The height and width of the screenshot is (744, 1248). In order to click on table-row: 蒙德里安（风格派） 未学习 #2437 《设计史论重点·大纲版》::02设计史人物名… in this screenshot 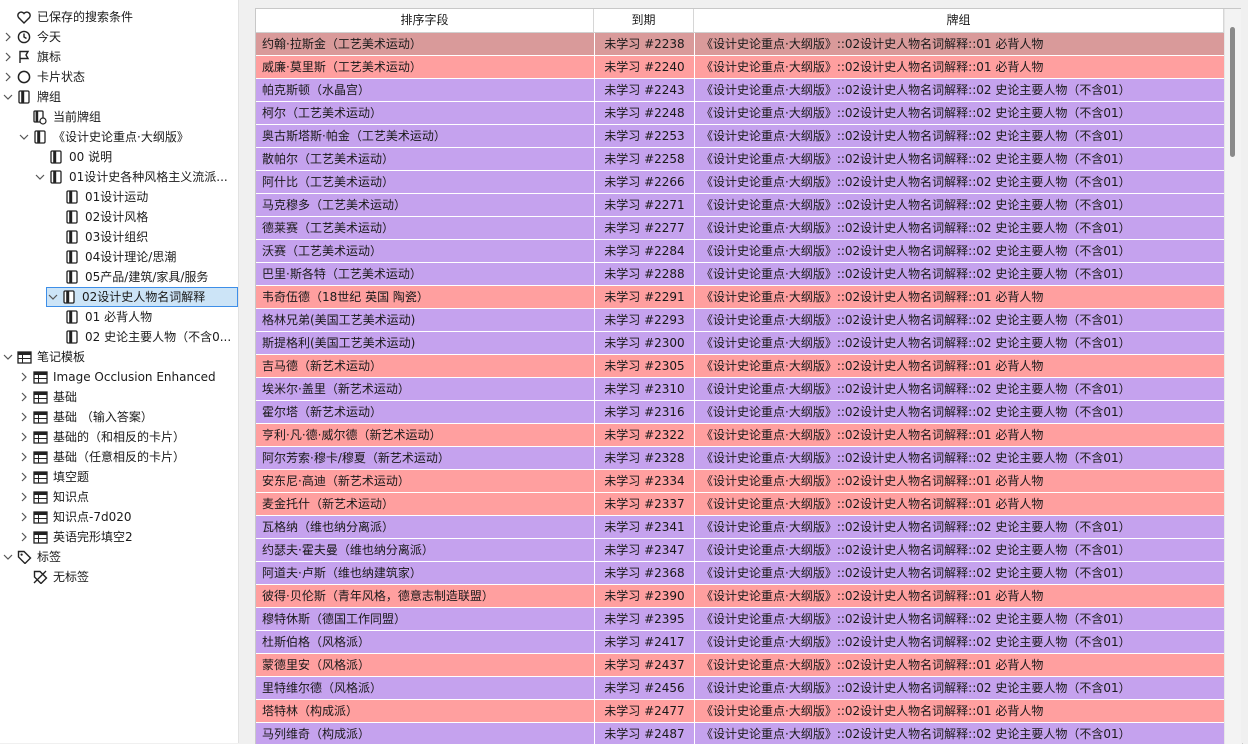, I will do `click(740, 665)`.